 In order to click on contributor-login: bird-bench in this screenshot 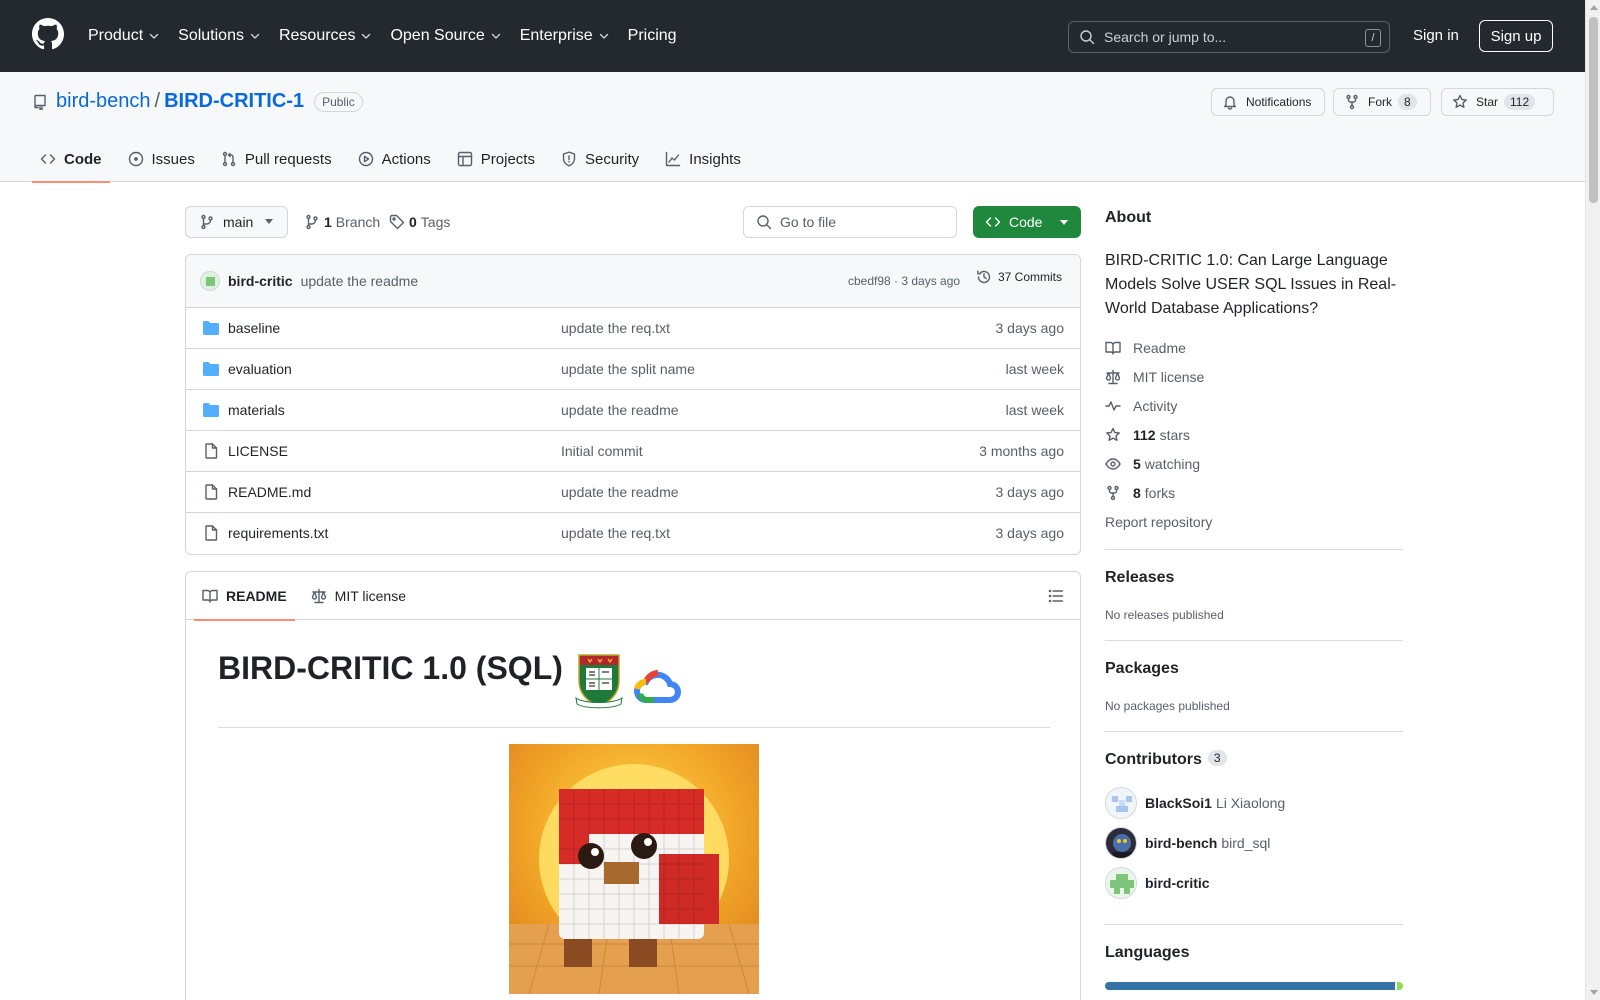, I will do `click(1181, 843)`.